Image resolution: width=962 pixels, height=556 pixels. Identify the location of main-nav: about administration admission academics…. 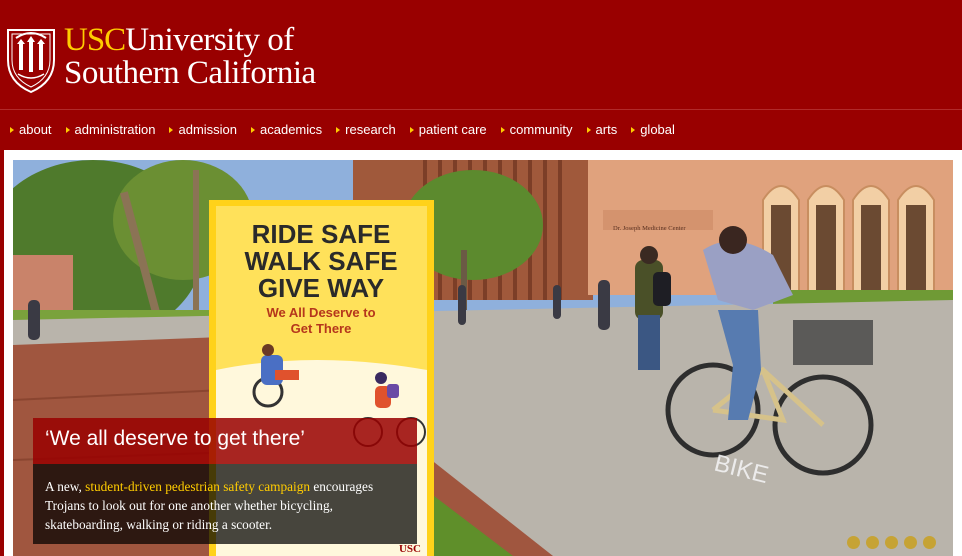
(481, 129).